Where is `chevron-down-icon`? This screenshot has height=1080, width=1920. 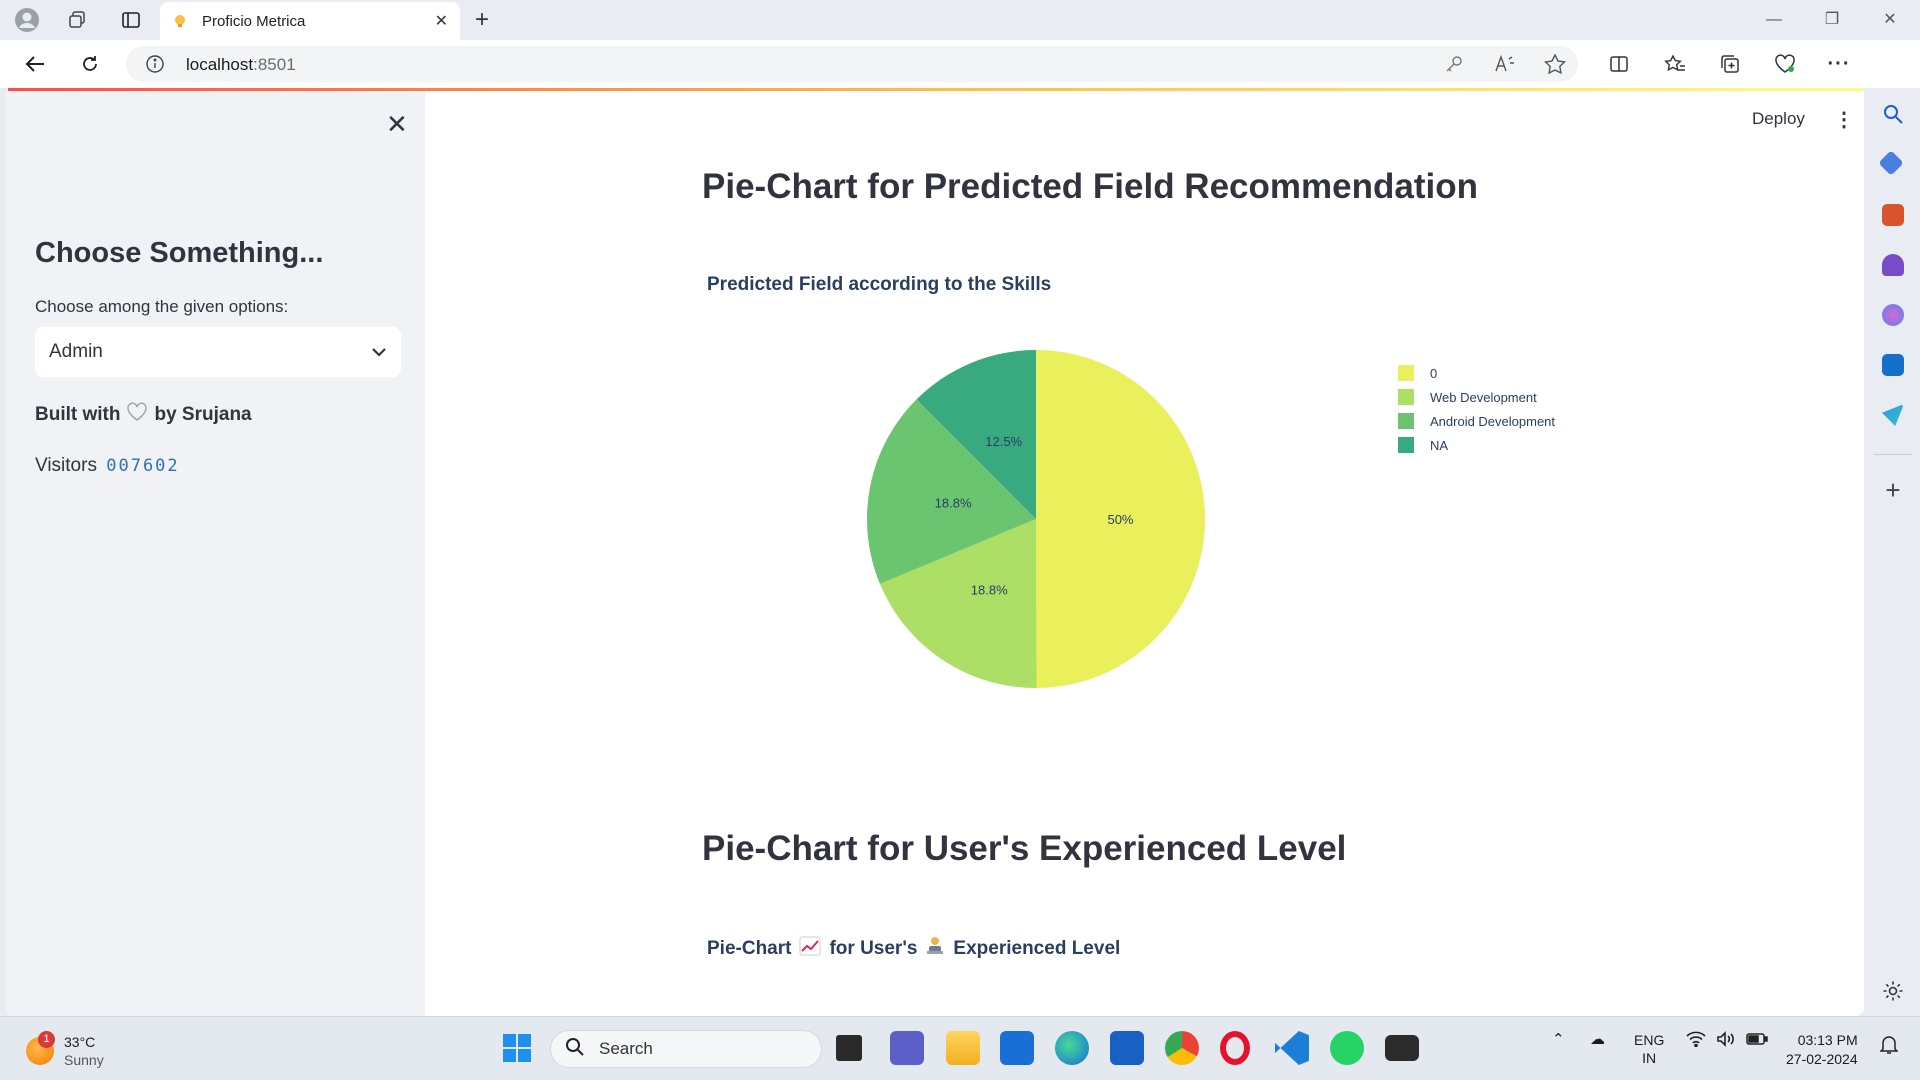
chevron-down-icon is located at coordinates (379, 352).